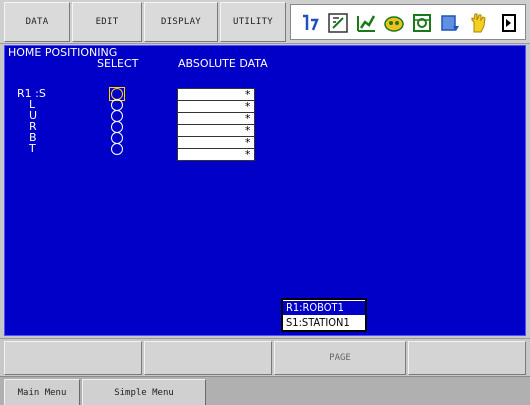 This screenshot has height=405, width=530. I want to click on control-group-box: R1:ROBOT1 S1:STATION1, so click(324, 315).